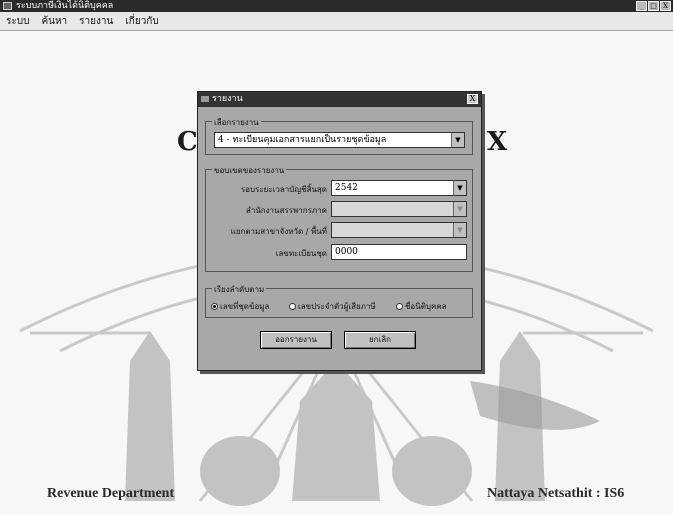  What do you see at coordinates (302, 140) in the screenshot?
I see `report-type-value: 4 - ทะเบียนคุมเอกสารแยกเป็นรายชุดข้อมูล` at bounding box center [302, 140].